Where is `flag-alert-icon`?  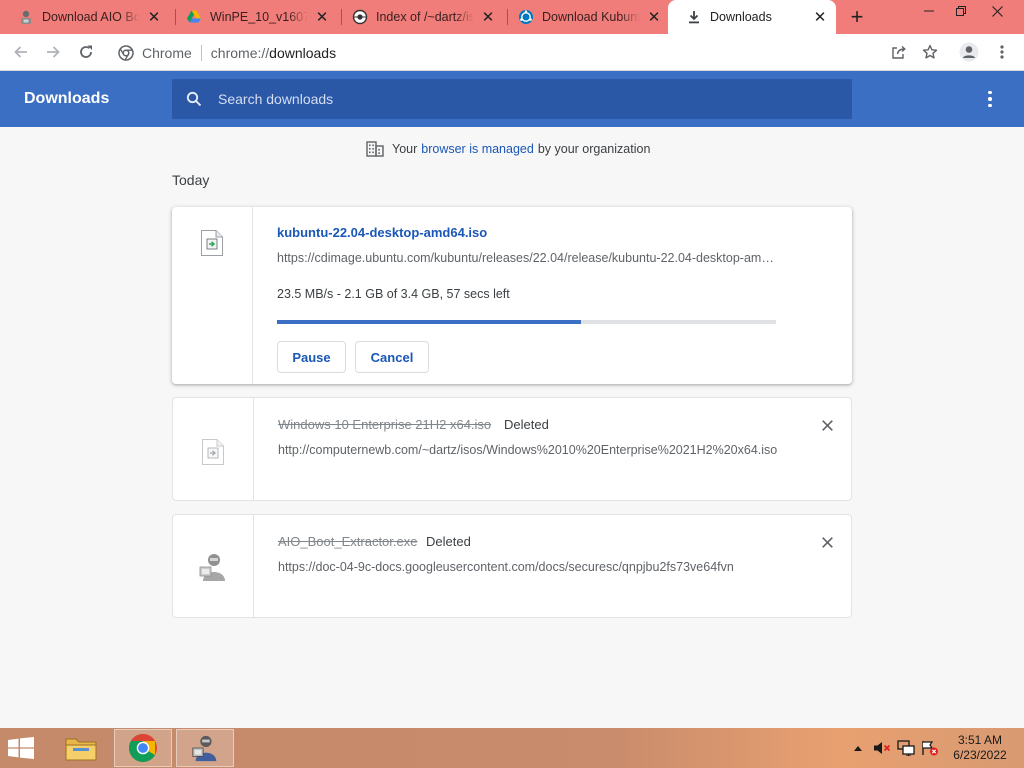 flag-alert-icon is located at coordinates (930, 748).